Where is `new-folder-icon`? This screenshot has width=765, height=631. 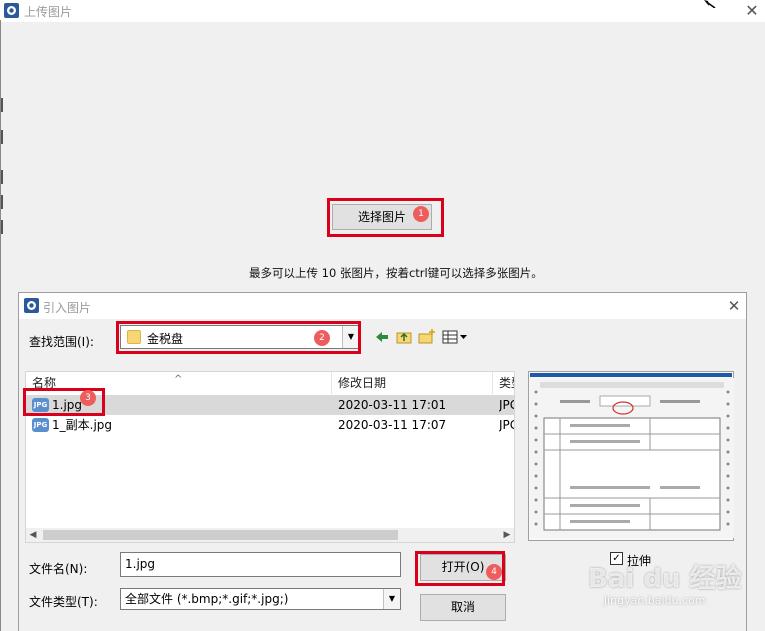 new-folder-icon is located at coordinates (426, 337).